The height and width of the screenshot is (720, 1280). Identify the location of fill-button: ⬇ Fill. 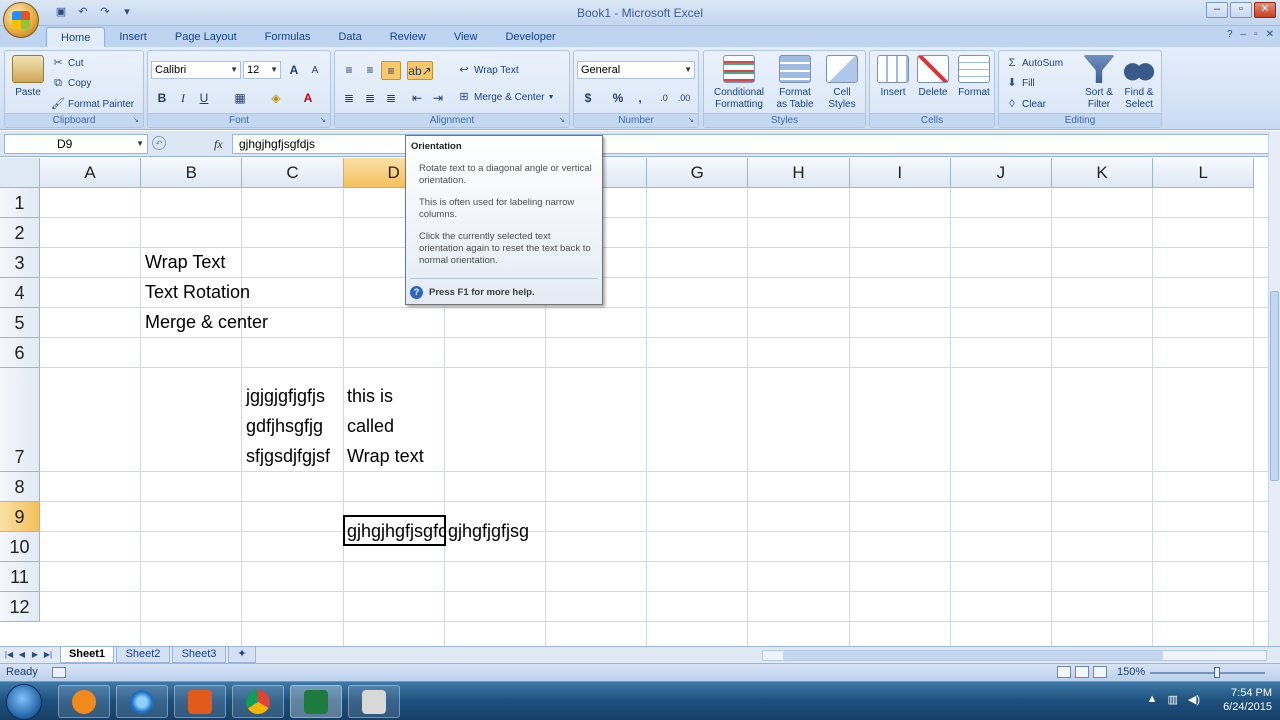
(1019, 83).